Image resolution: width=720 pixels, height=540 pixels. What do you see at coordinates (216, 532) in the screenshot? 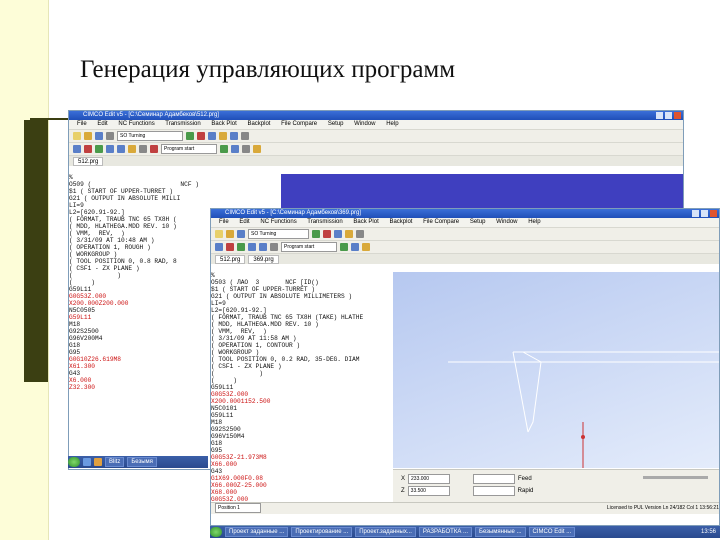
I see `start-button` at bounding box center [216, 532].